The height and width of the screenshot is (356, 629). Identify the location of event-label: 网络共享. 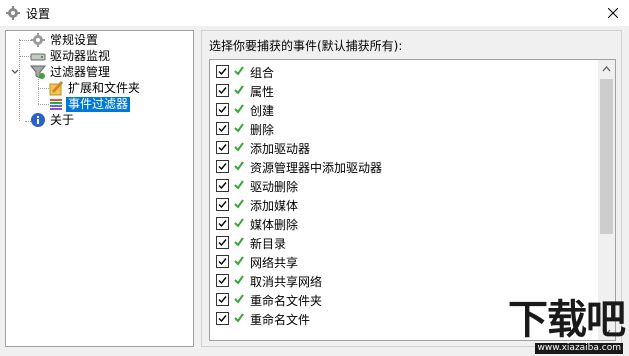
(274, 263).